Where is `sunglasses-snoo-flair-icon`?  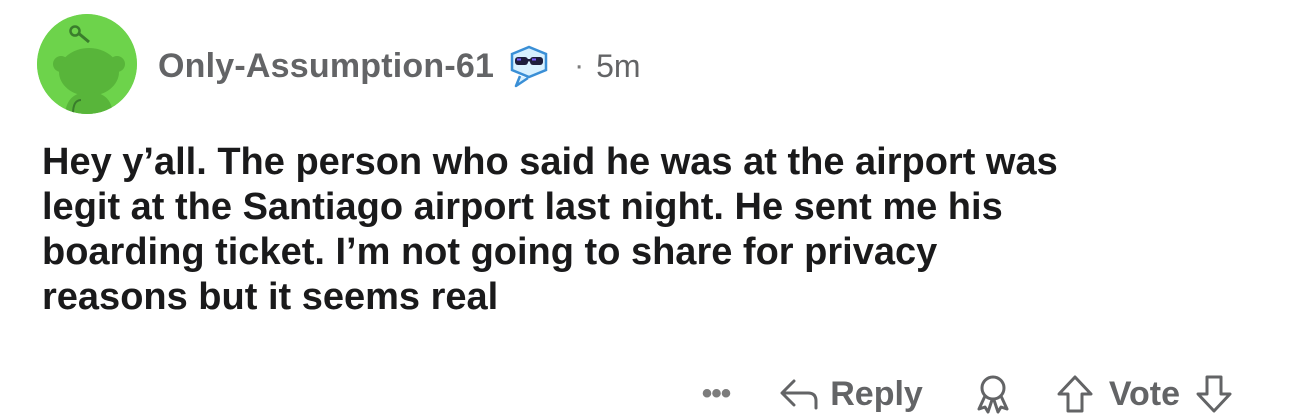
sunglasses-snoo-flair-icon is located at coordinates (529, 66).